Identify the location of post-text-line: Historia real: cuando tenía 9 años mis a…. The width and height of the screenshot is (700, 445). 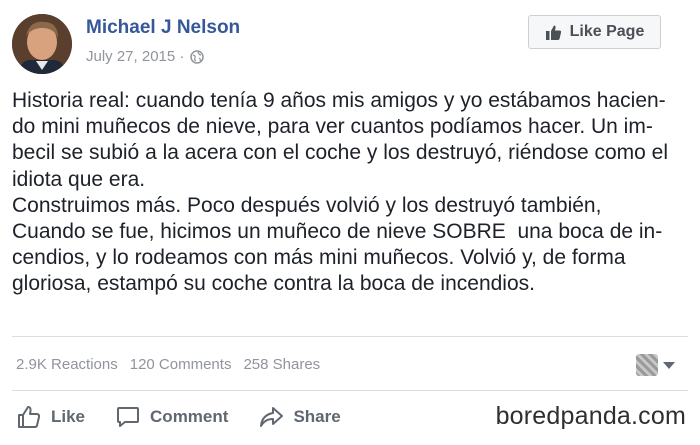
(339, 100).